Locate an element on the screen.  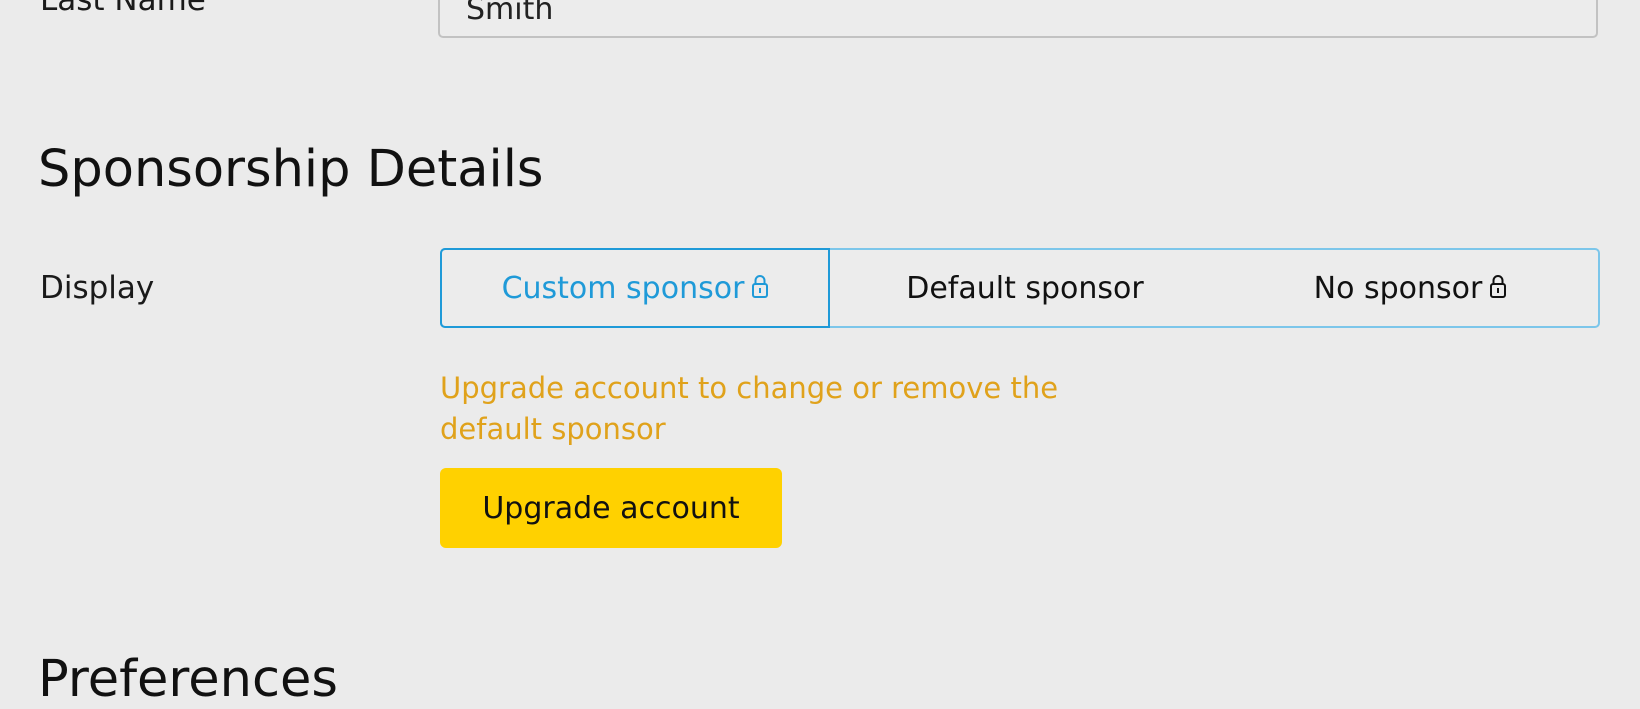
custom-sponsor-option: Custom sponsor is located at coordinates (635, 288).